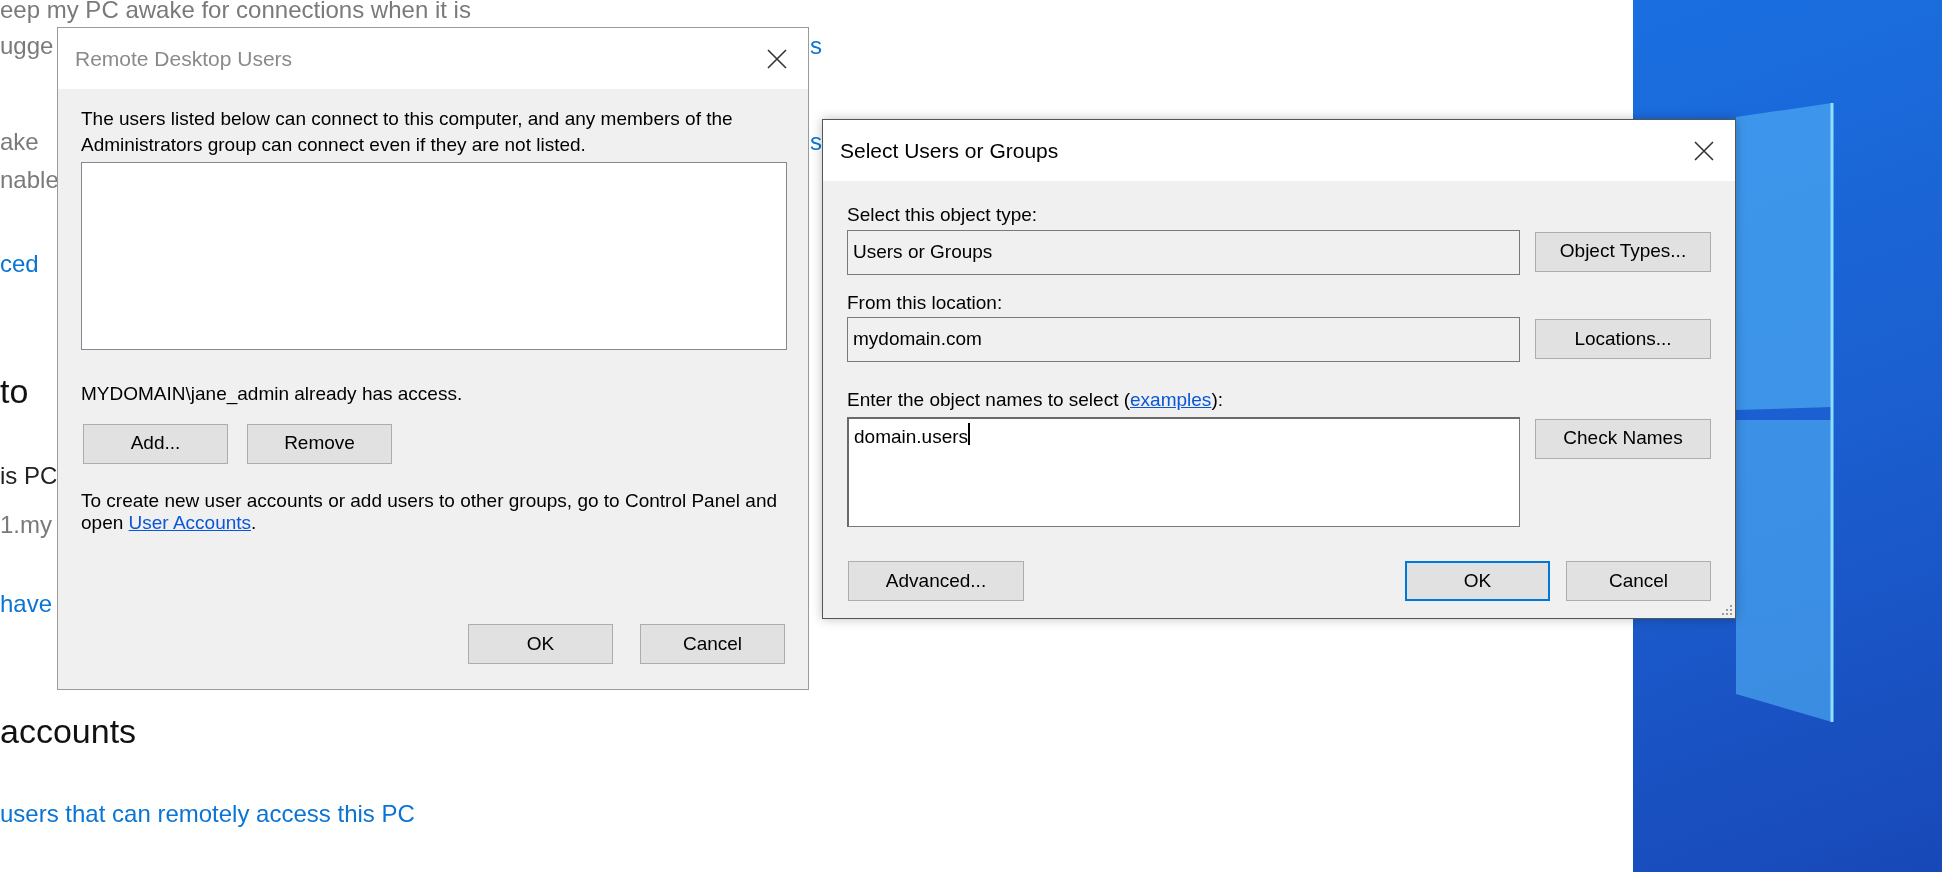  Describe the element at coordinates (207, 814) in the screenshot. I see `page-link: users that can remotely access this PC` at that location.